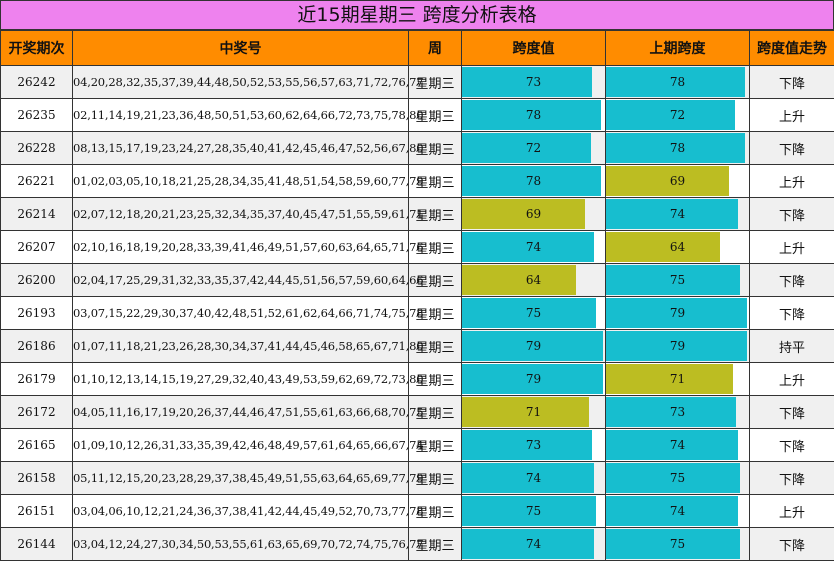  I want to click on prev-span-bar-cell: 72, so click(678, 115).